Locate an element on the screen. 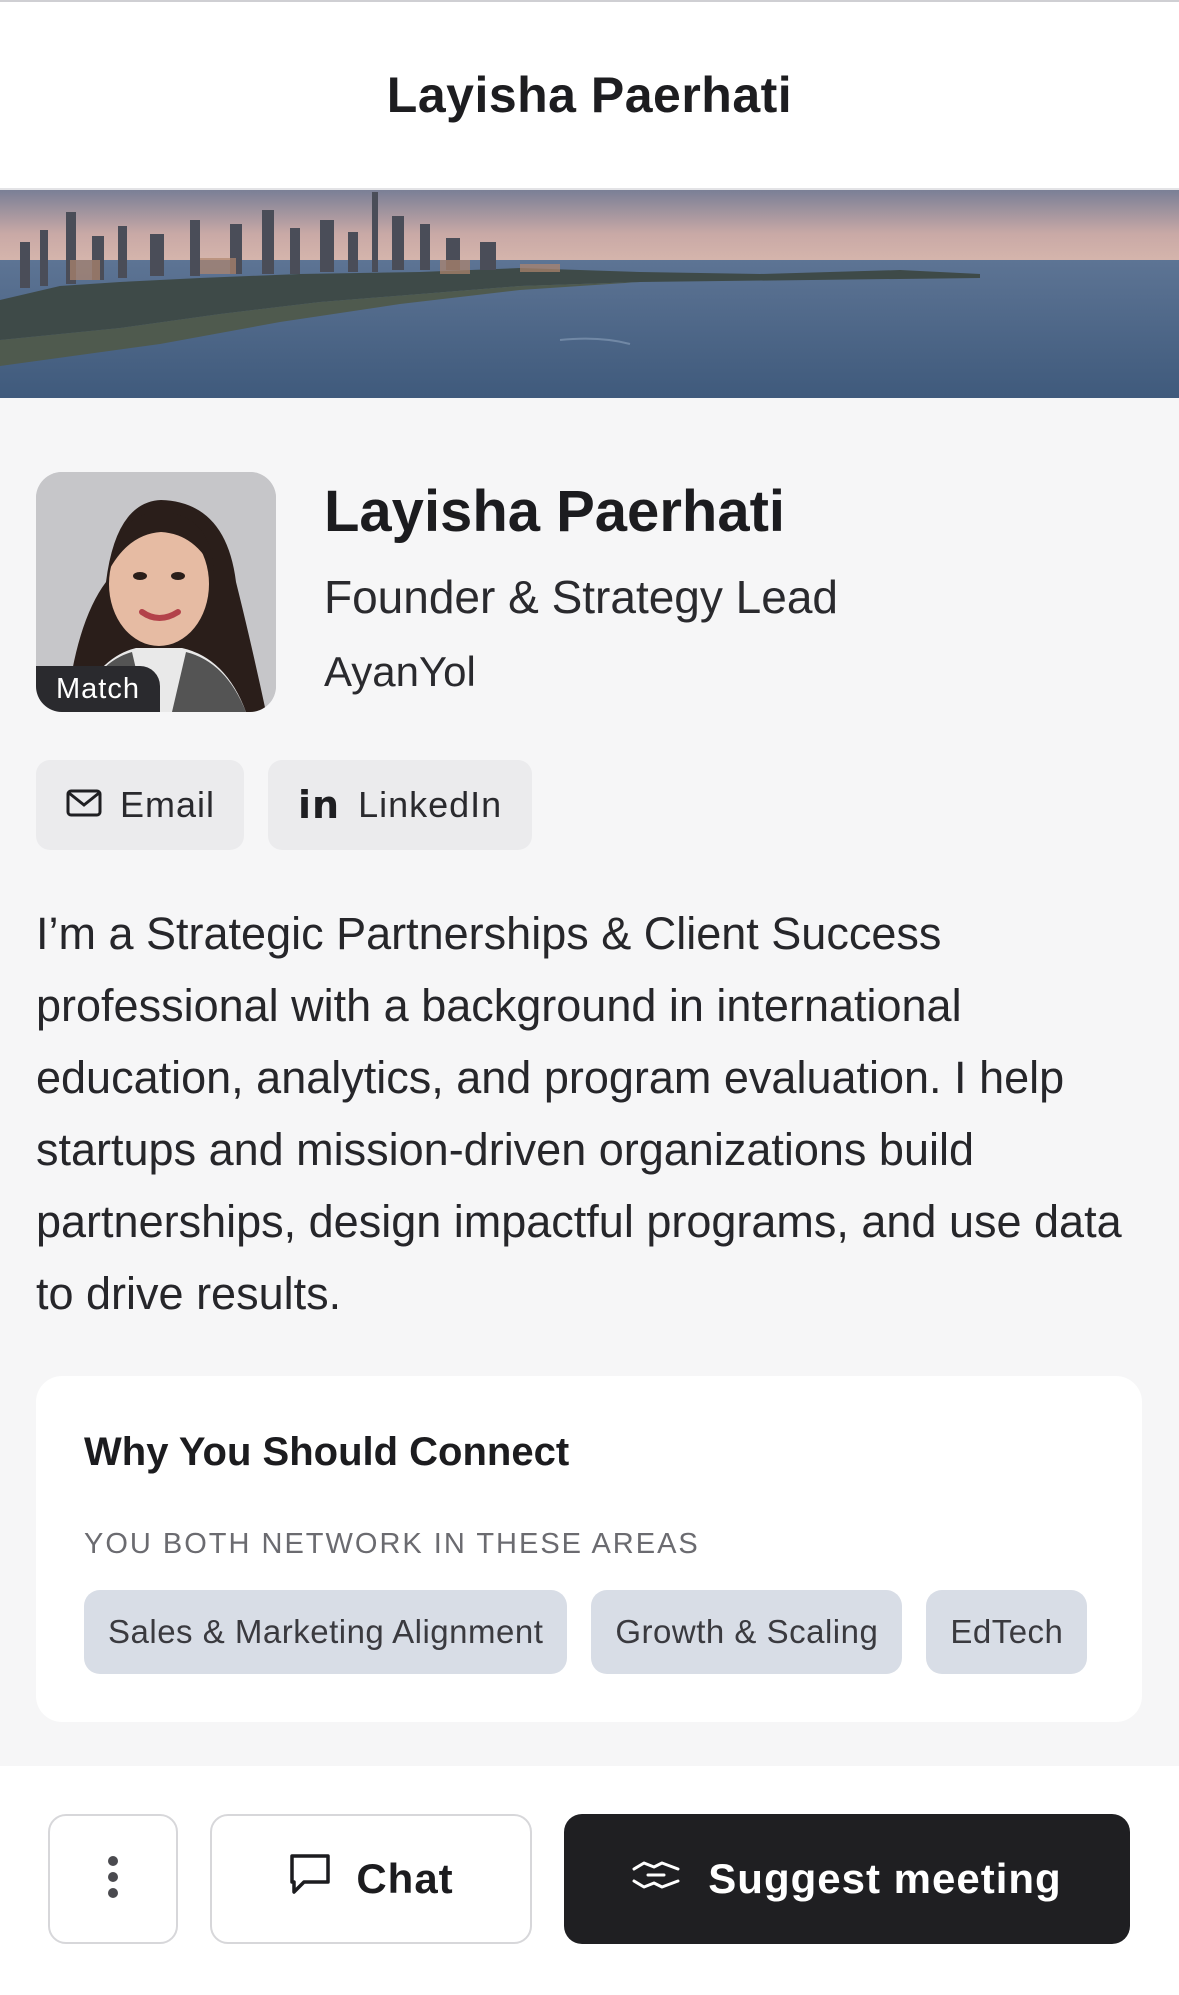 This screenshot has height=1995, width=1179. email-button: Email is located at coordinates (140, 805).